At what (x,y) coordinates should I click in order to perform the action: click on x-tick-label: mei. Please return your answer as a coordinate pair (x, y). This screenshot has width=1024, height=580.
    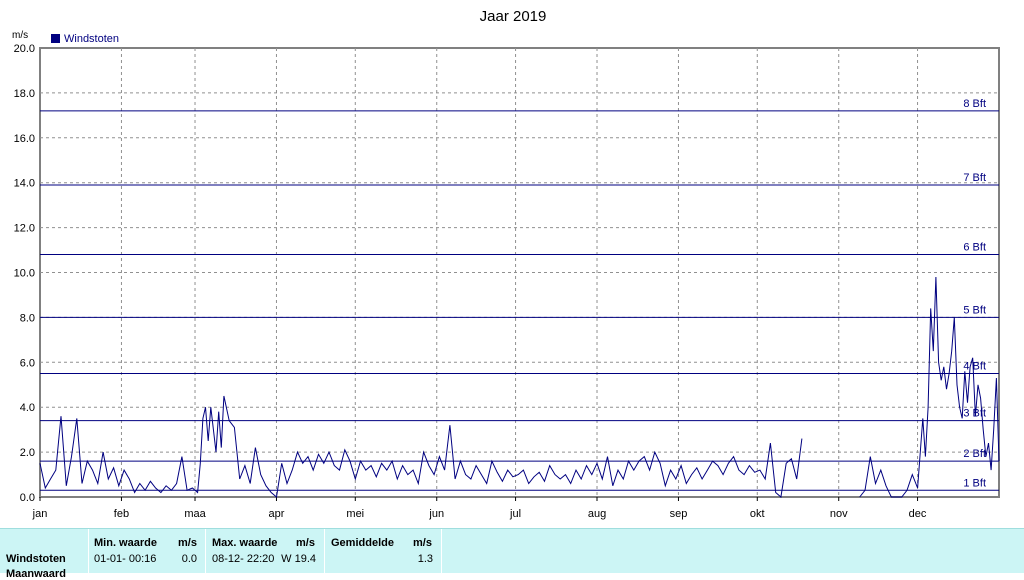
    Looking at the image, I should click on (355, 514).